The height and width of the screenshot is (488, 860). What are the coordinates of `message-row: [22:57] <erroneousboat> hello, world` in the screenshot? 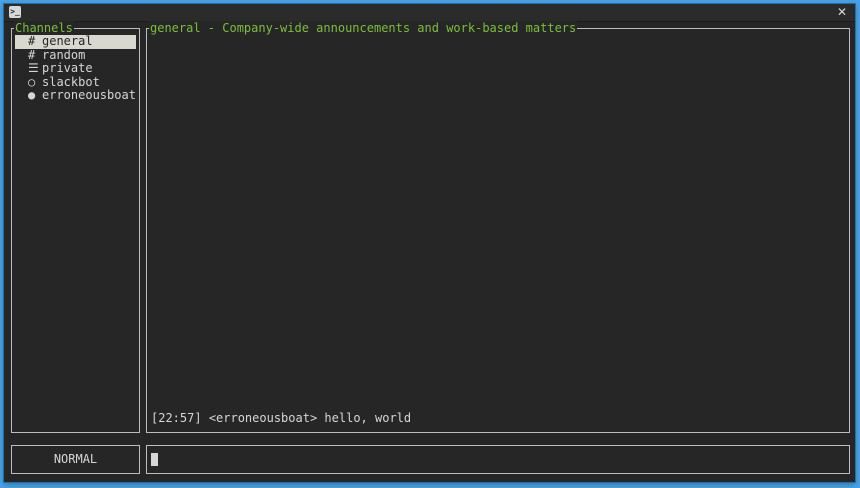 It's located at (281, 418).